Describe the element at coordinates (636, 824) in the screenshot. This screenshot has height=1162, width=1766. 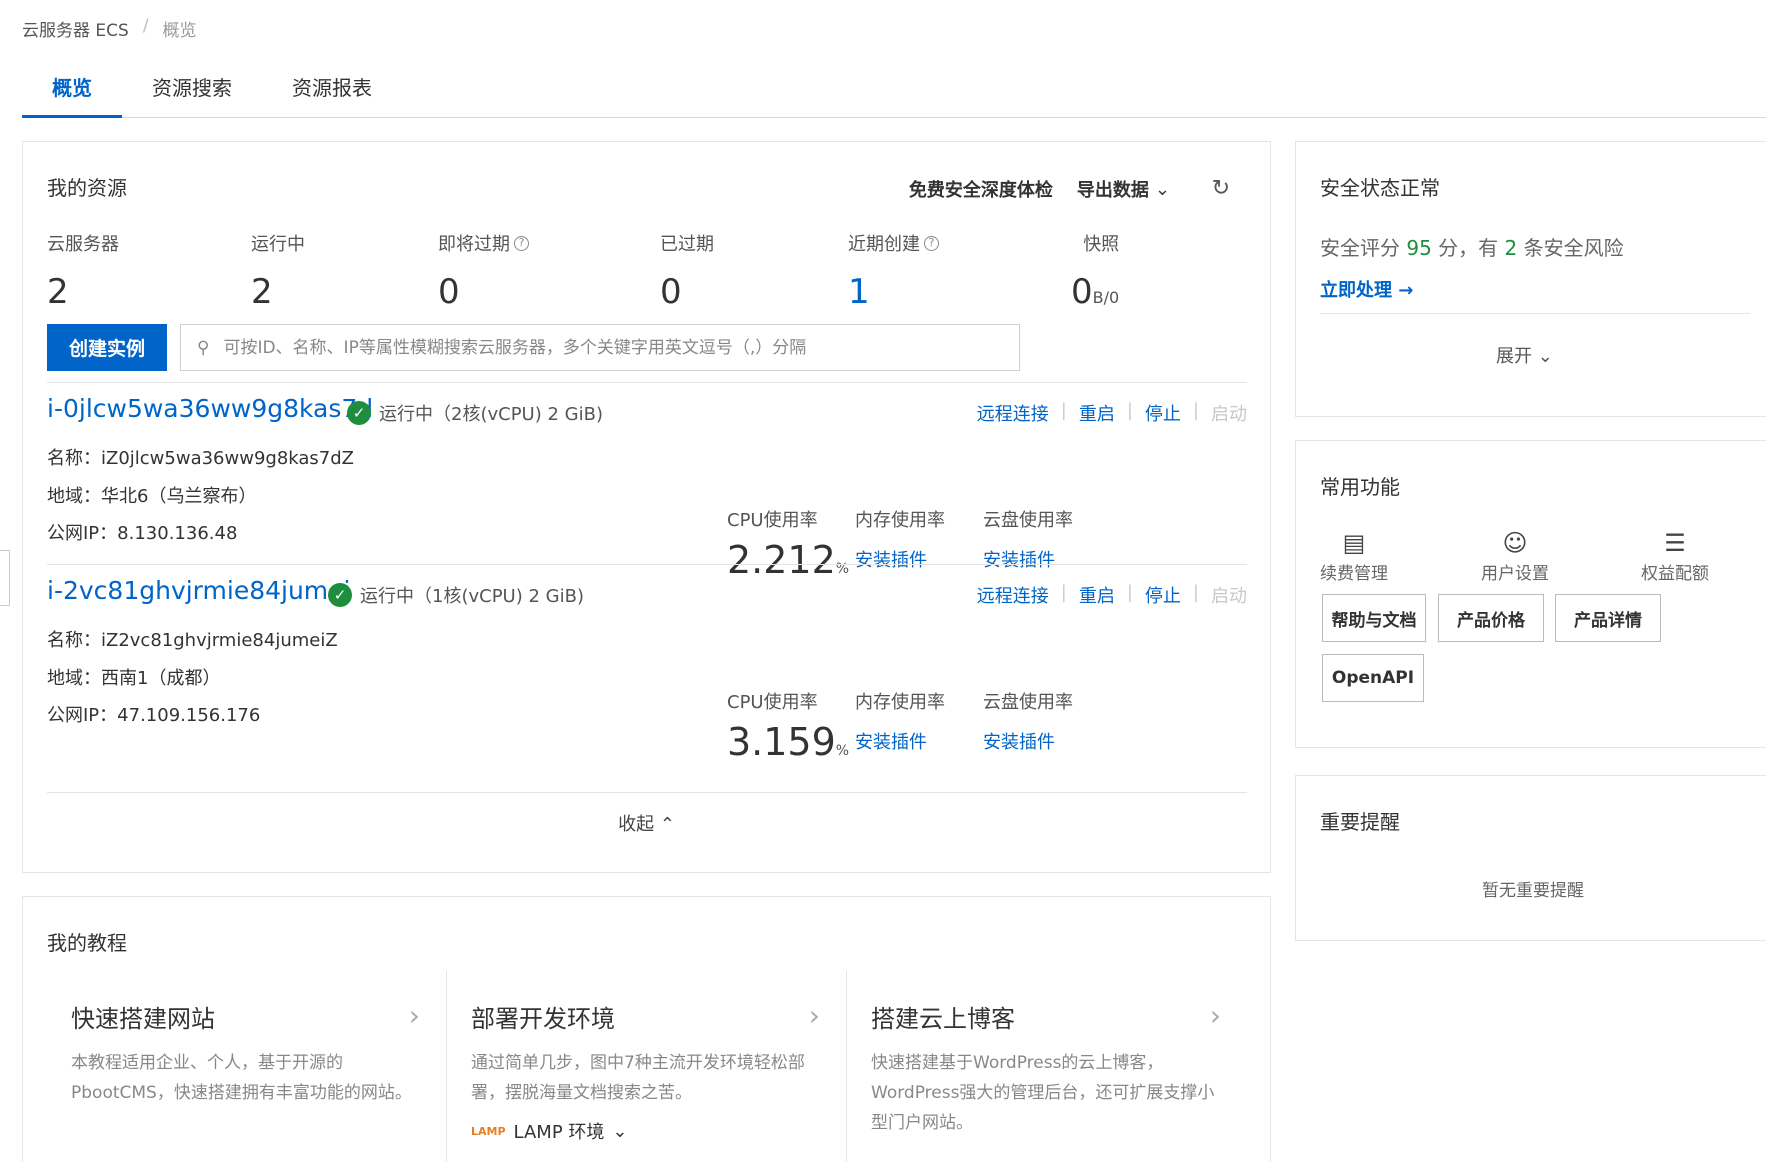
I see `collapse-label: 收起` at that location.